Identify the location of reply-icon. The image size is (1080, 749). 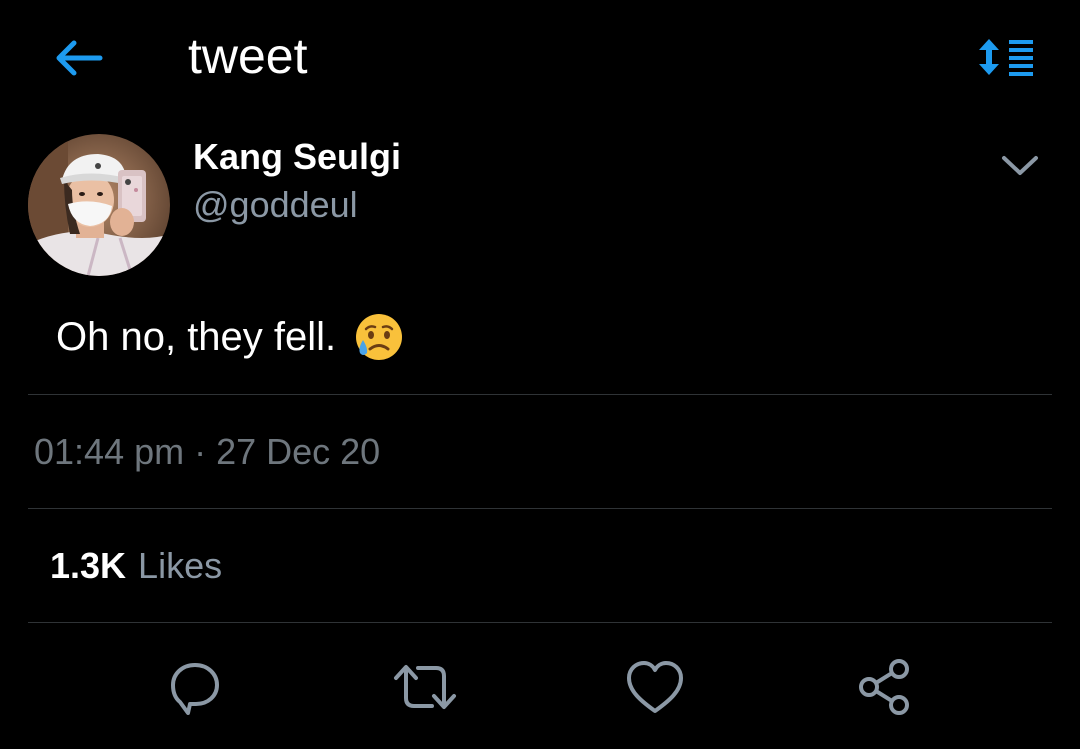
(195, 689).